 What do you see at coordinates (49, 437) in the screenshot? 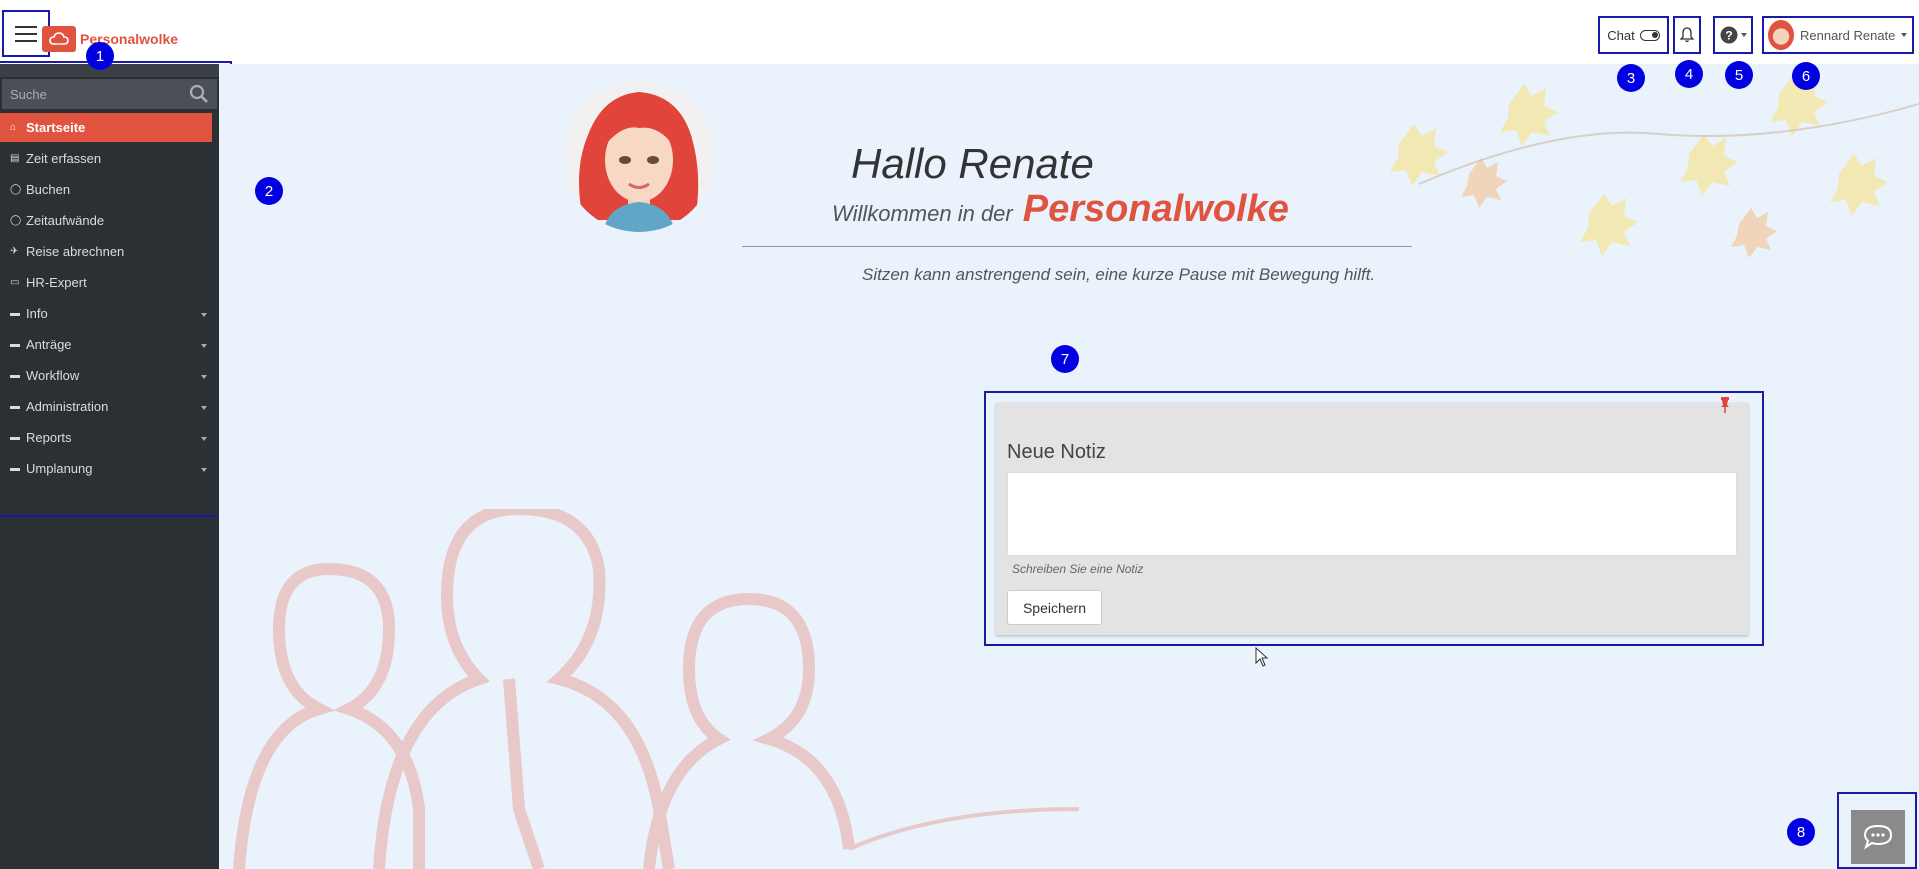
I see `sidebar-item-label: Reports` at bounding box center [49, 437].